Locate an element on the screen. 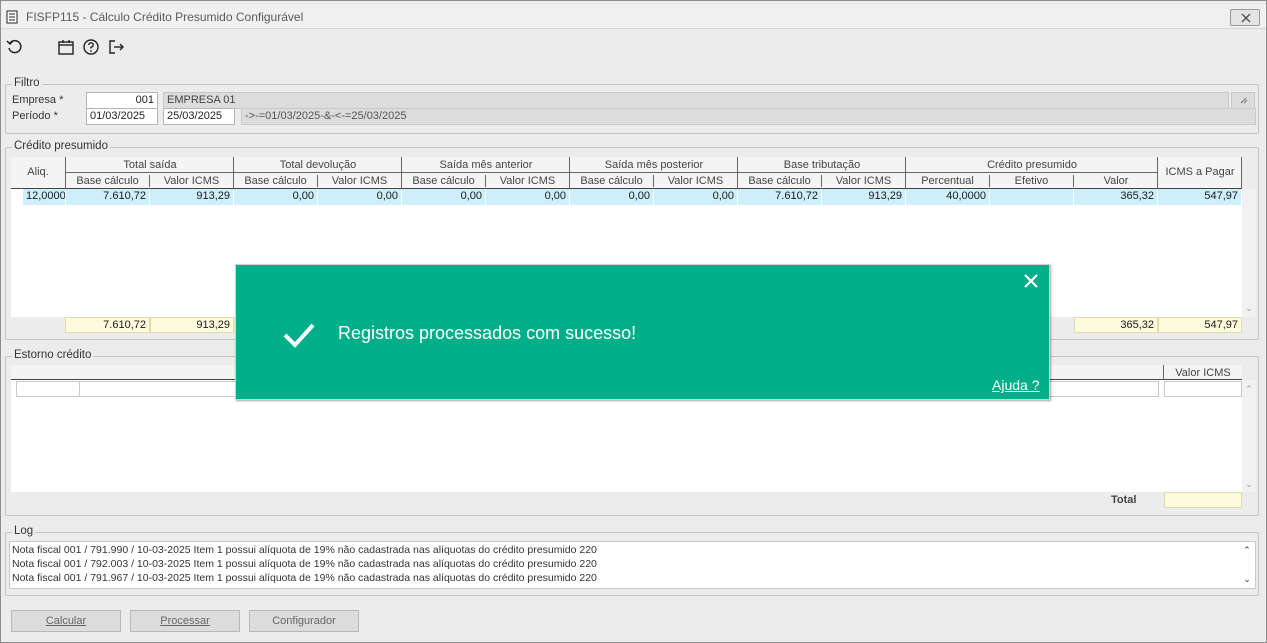 This screenshot has height=643, width=1267. help-icon is located at coordinates (91, 47).